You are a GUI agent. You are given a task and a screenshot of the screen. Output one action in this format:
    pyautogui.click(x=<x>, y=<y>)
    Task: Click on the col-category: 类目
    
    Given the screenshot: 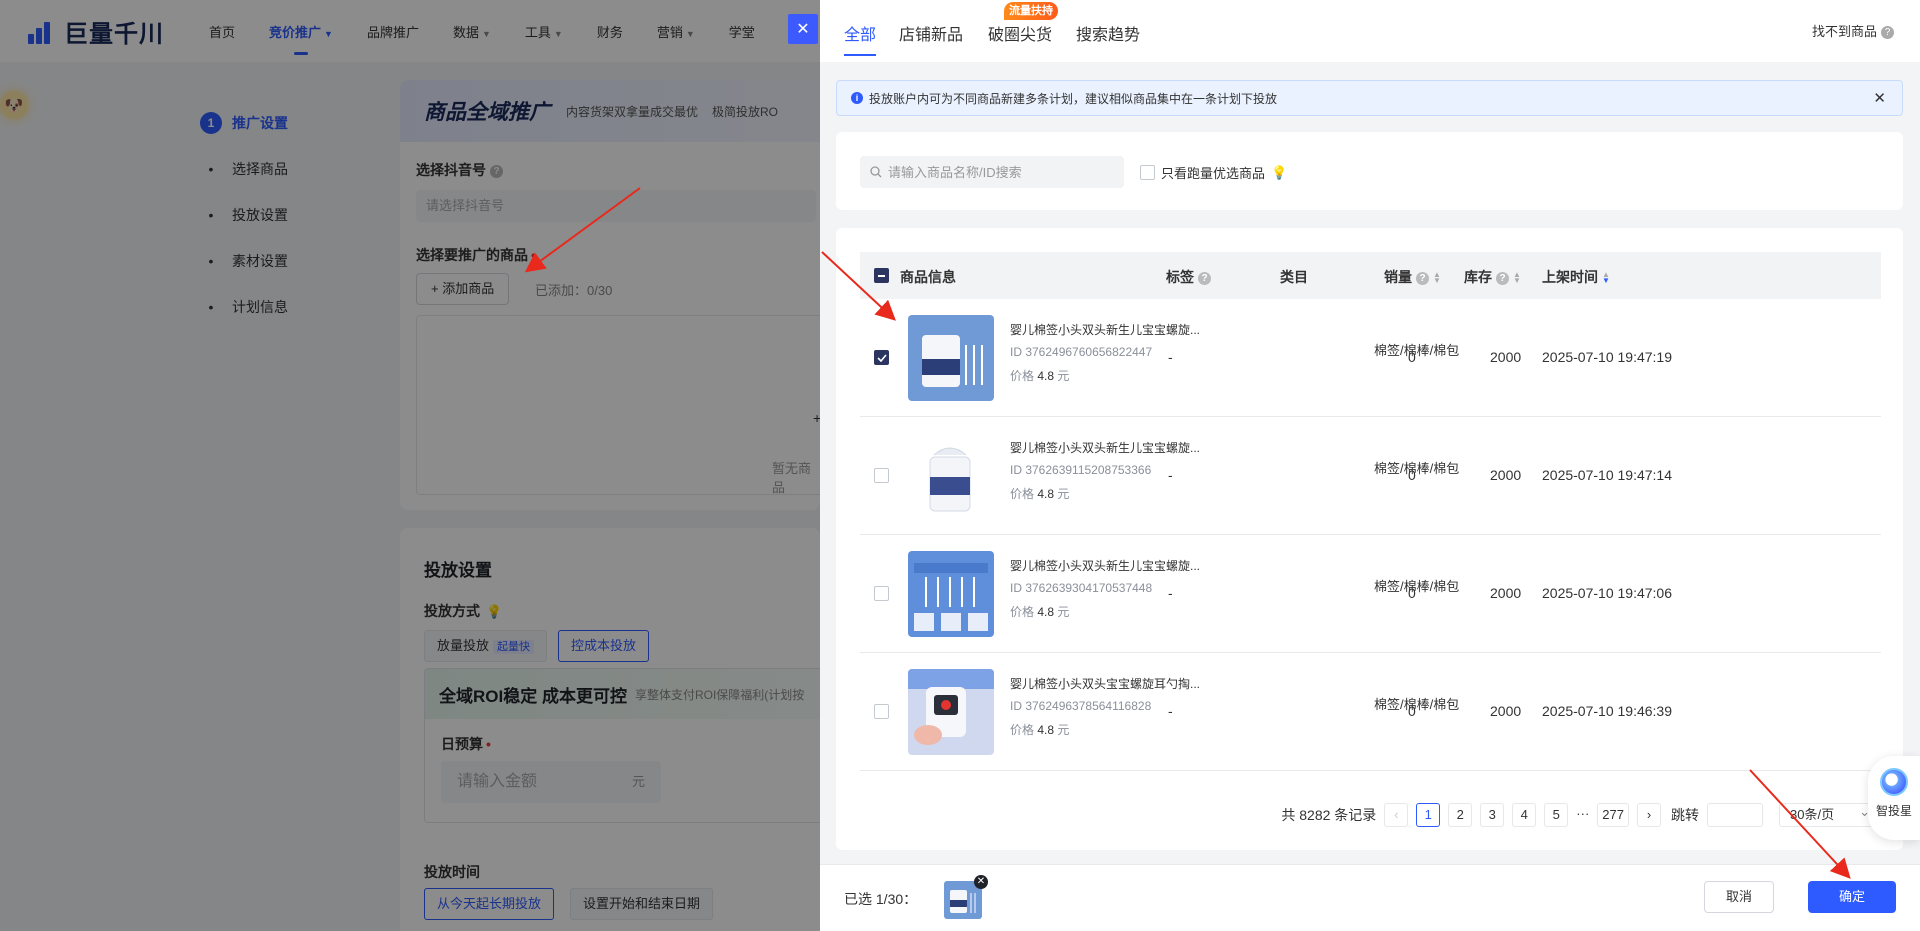 What is the action you would take?
    pyautogui.click(x=1294, y=277)
    